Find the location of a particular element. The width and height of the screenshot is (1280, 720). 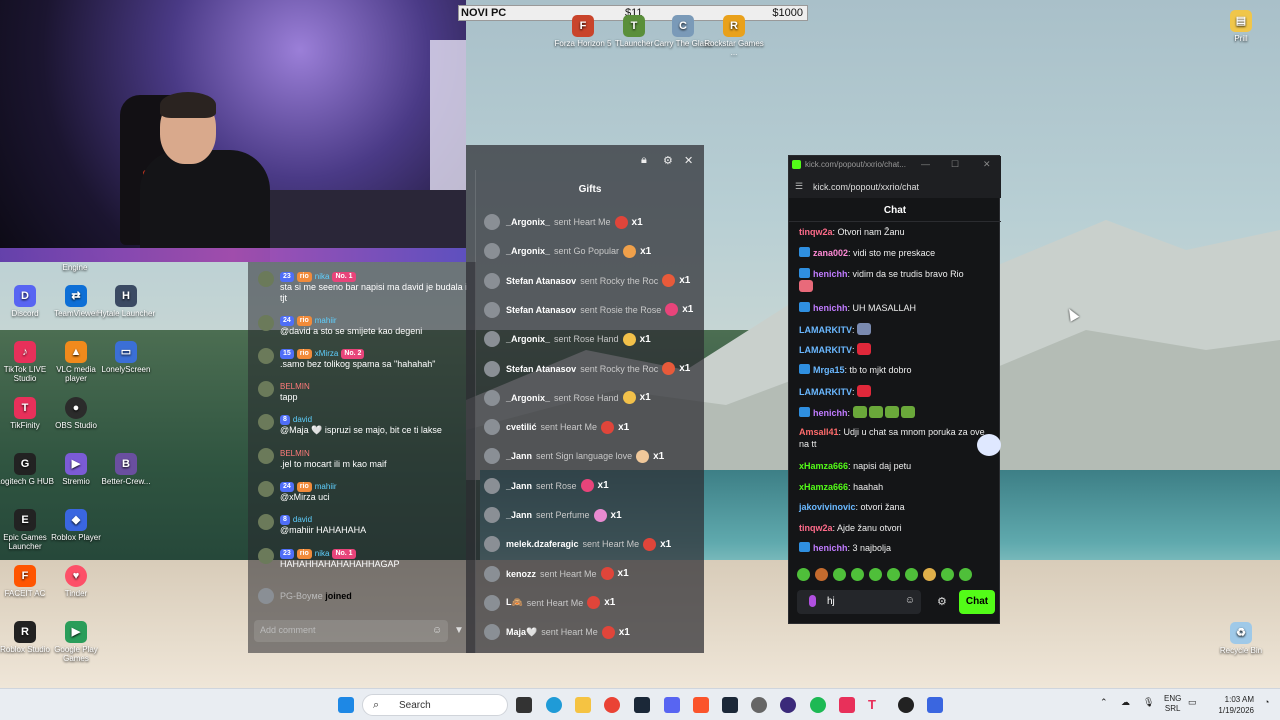

obs-icon is located at coordinates (788, 705).